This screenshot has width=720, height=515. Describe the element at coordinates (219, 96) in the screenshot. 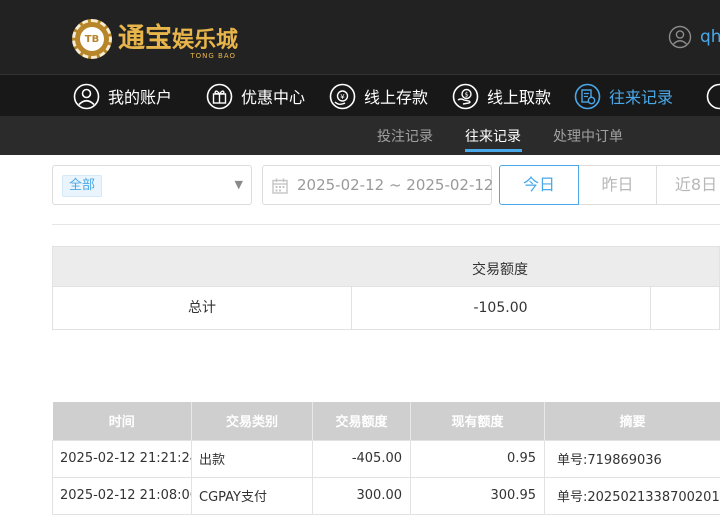

I see `gift-icon` at that location.